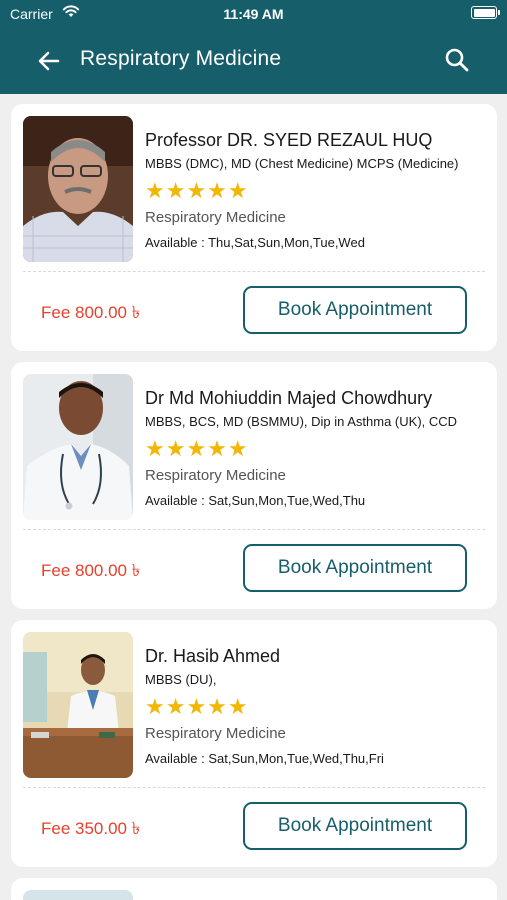  Describe the element at coordinates (457, 60) in the screenshot. I see `search-icon` at that location.